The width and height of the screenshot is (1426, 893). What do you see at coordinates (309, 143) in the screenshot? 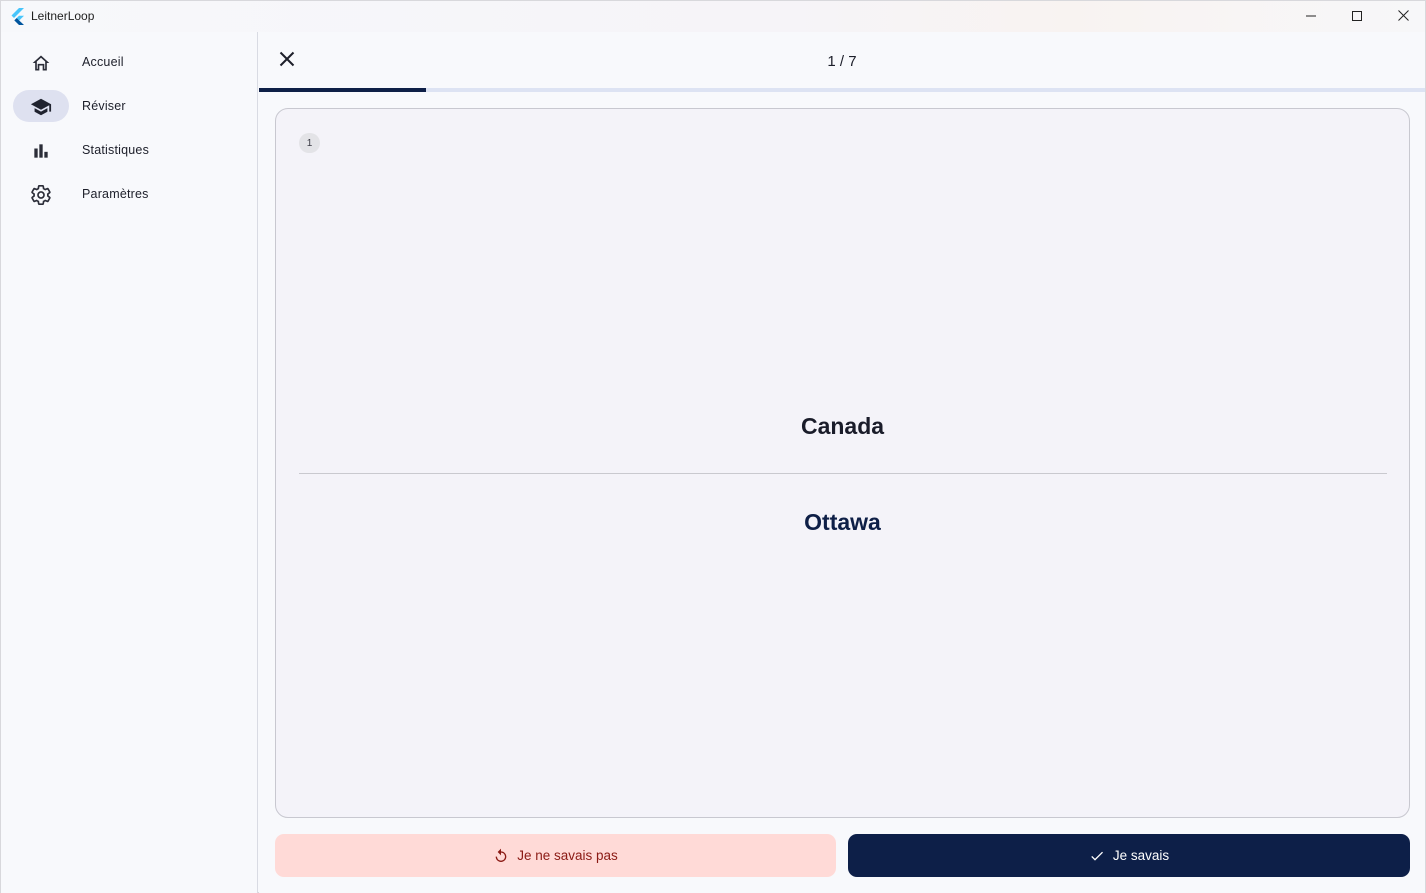
I see `box-number-badge: 1` at bounding box center [309, 143].